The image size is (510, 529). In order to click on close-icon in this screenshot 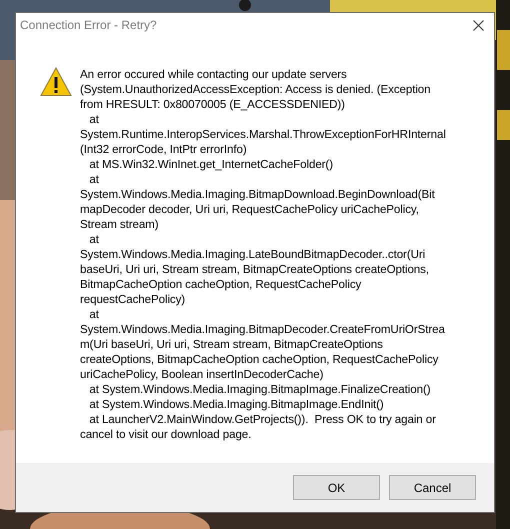, I will do `click(478, 25)`.